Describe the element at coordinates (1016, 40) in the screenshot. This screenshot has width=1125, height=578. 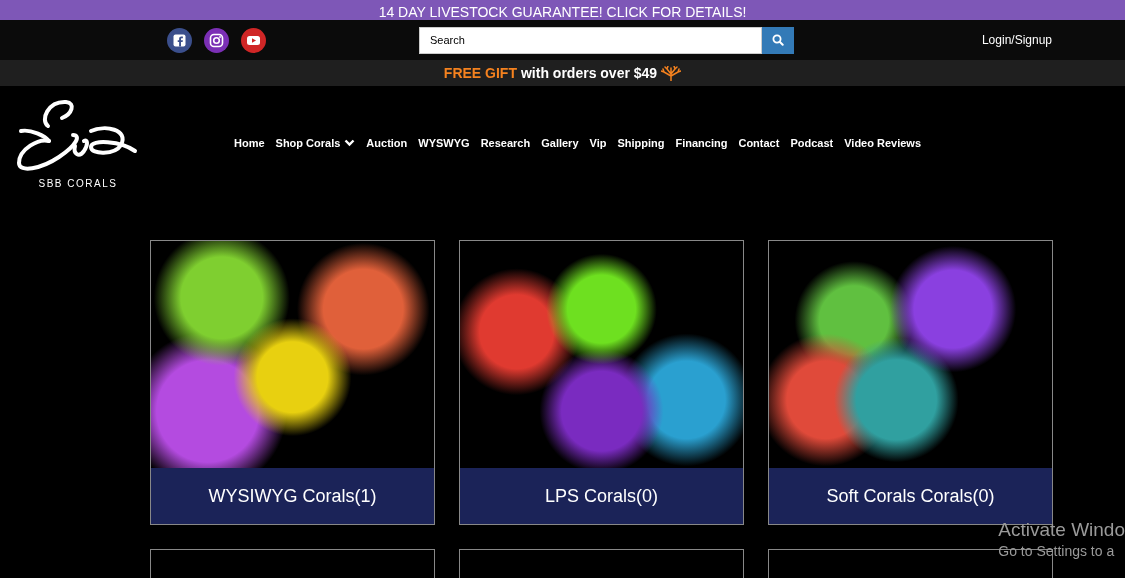
I see `login-link: Login/Signup` at that location.